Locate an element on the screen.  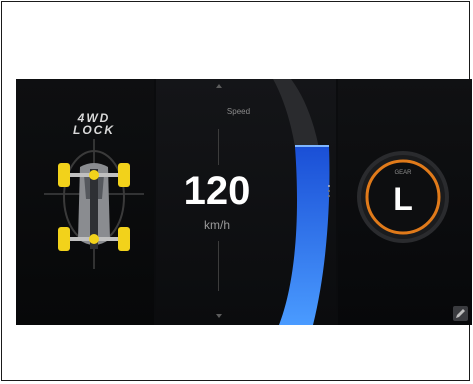
edit-icon is located at coordinates (460, 313).